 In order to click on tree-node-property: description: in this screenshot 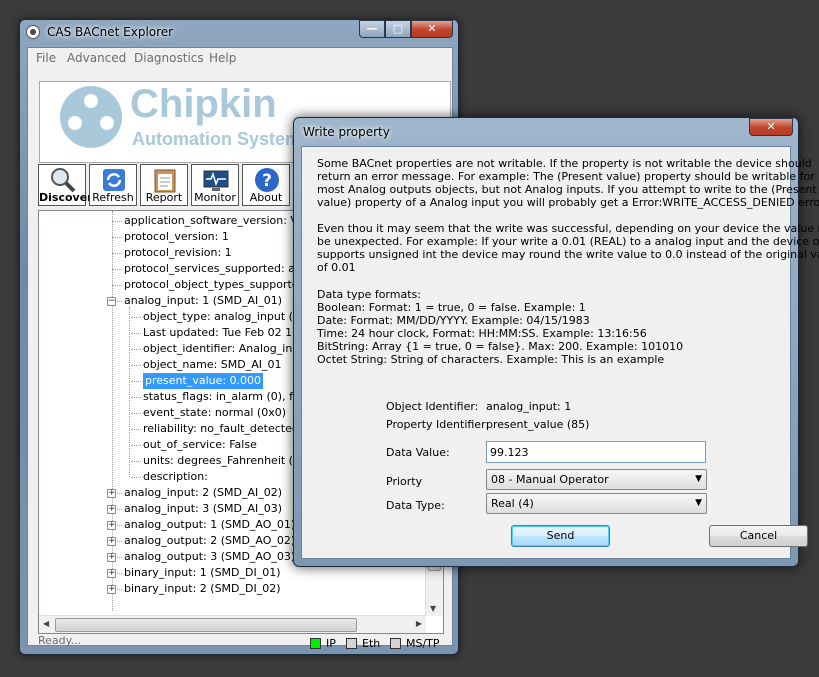, I will do `click(175, 477)`.